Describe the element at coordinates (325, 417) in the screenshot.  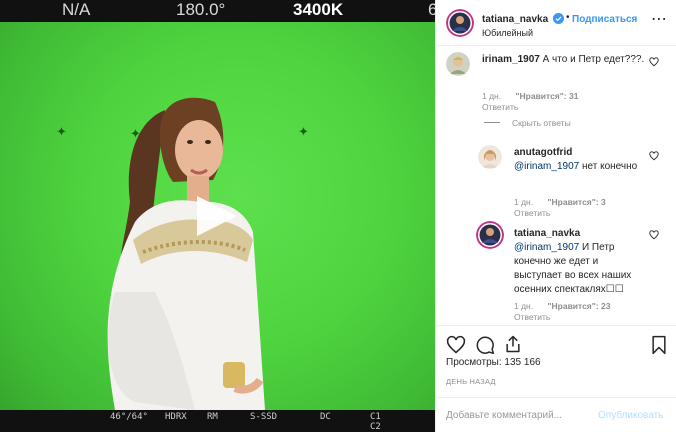
I see `hud-bottom-item: DC` at that location.